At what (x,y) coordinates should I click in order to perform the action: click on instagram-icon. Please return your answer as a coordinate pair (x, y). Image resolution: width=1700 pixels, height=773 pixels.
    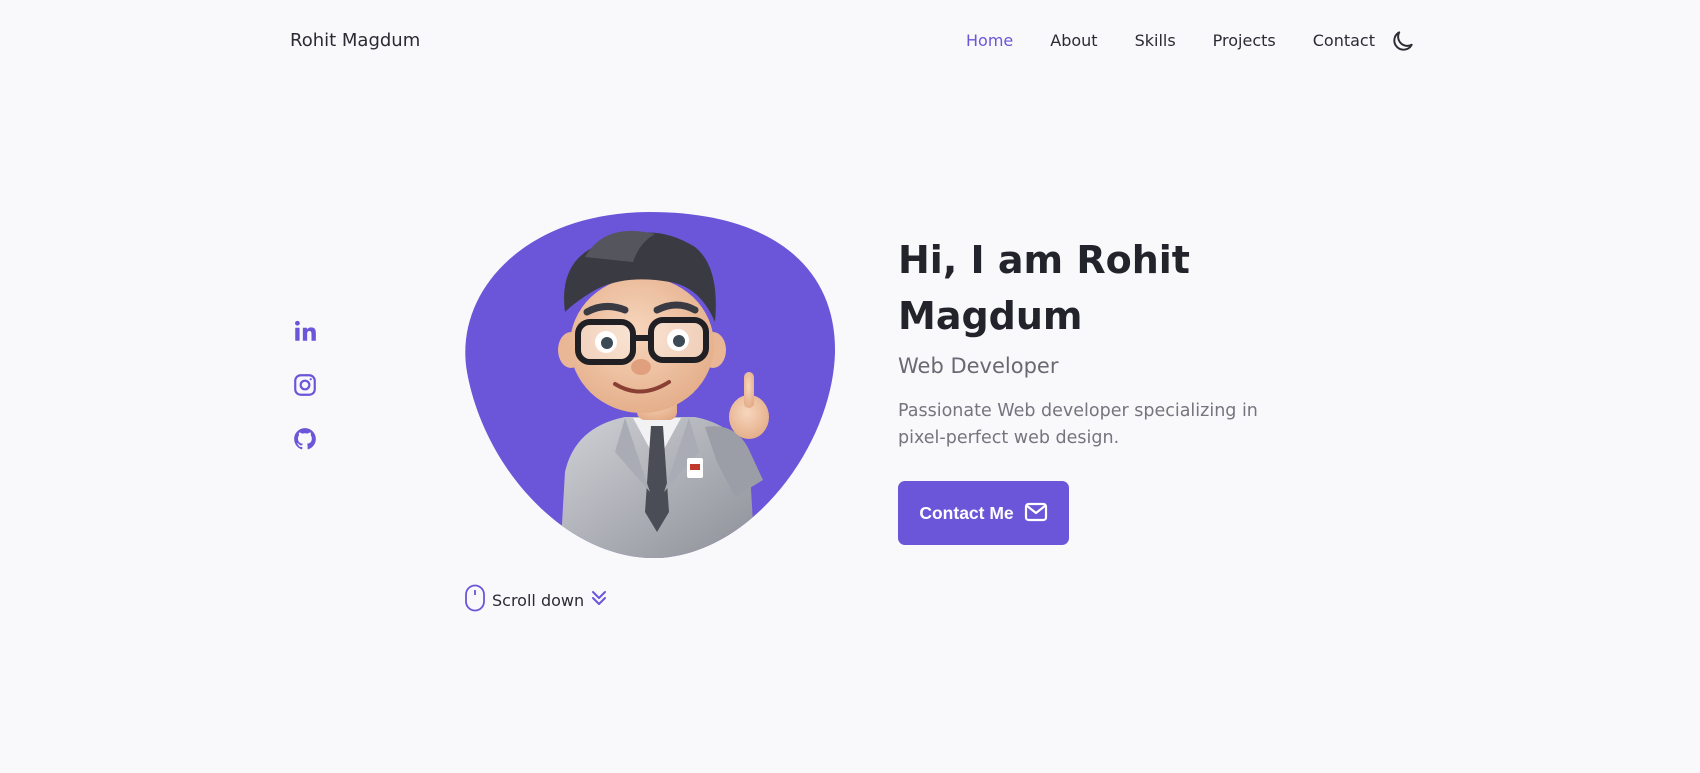
    Looking at the image, I should click on (305, 385).